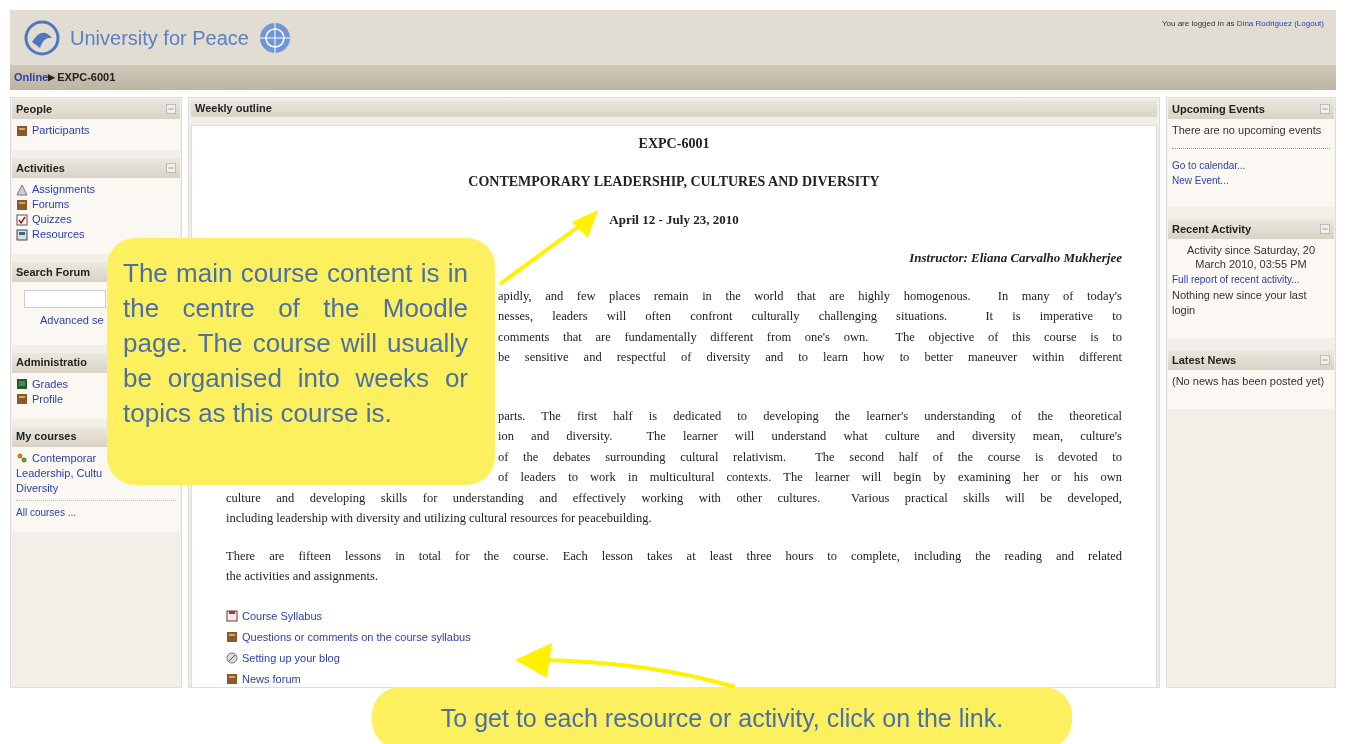 This screenshot has height=744, width=1346. Describe the element at coordinates (810, 316) in the screenshot. I see `paragraph-line: nesses, leaders will often confront culturally challenging situations. It is imperative to` at that location.